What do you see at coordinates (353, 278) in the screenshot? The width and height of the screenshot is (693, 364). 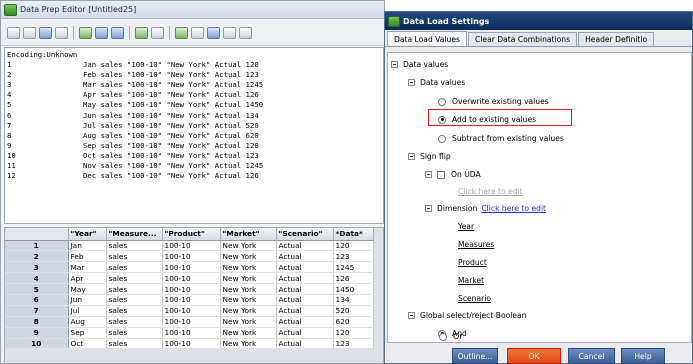 I see `grid-cell: 126` at bounding box center [353, 278].